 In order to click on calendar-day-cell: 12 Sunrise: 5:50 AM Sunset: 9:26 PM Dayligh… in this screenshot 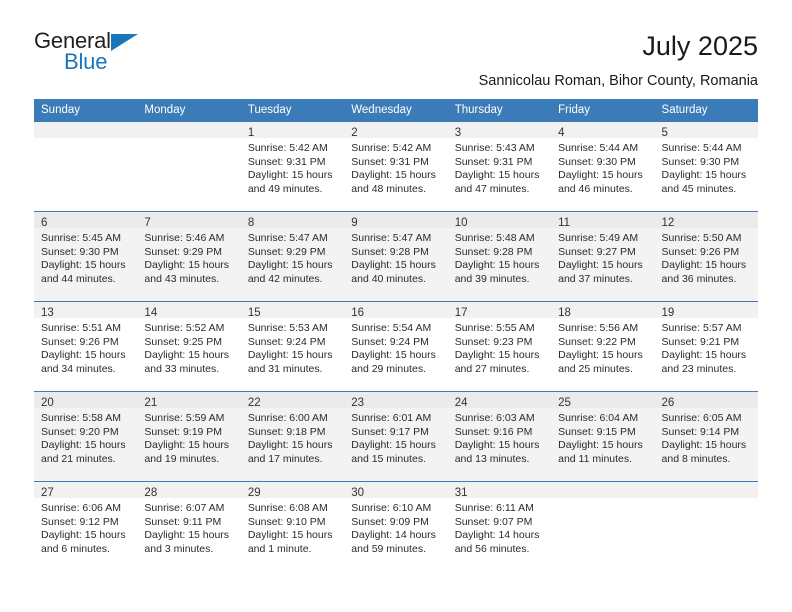, I will do `click(706, 255)`.